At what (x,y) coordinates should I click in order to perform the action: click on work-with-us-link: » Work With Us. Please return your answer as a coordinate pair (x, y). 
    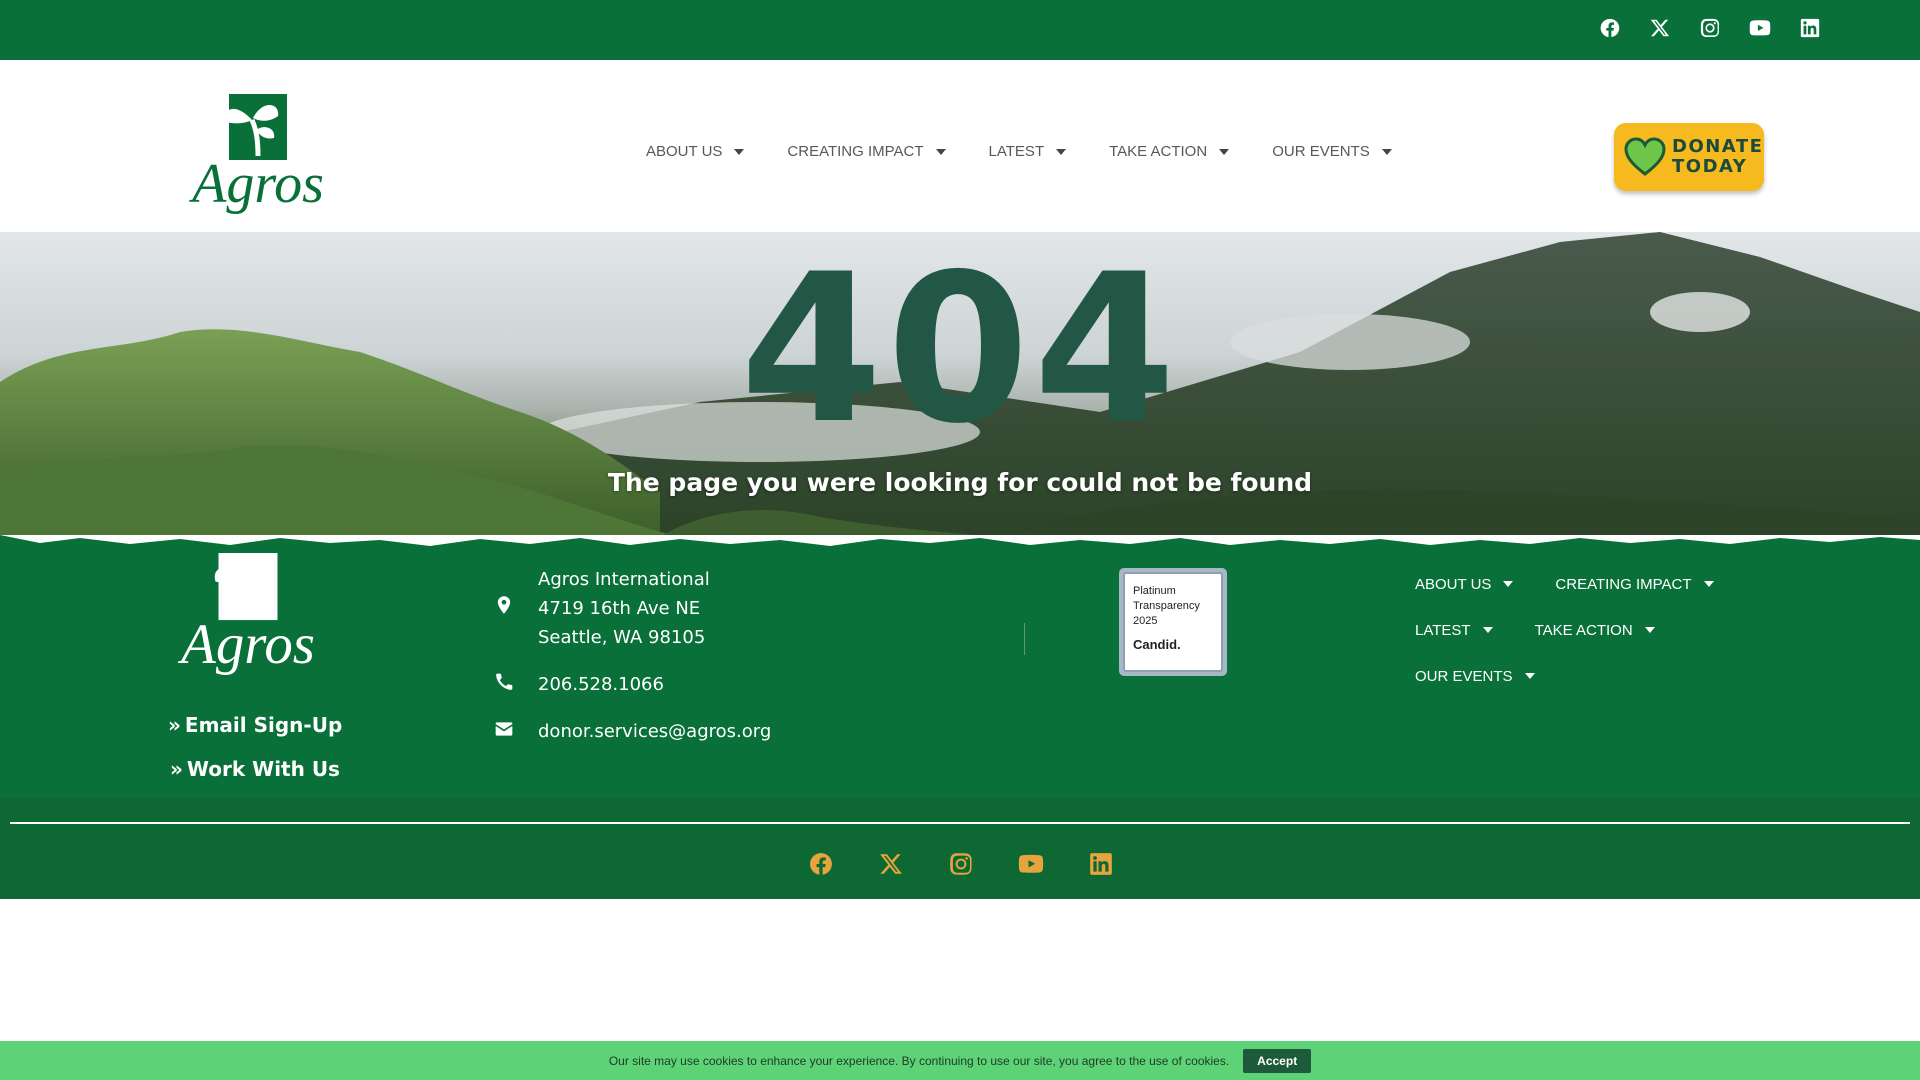
    Looking at the image, I should click on (255, 769).